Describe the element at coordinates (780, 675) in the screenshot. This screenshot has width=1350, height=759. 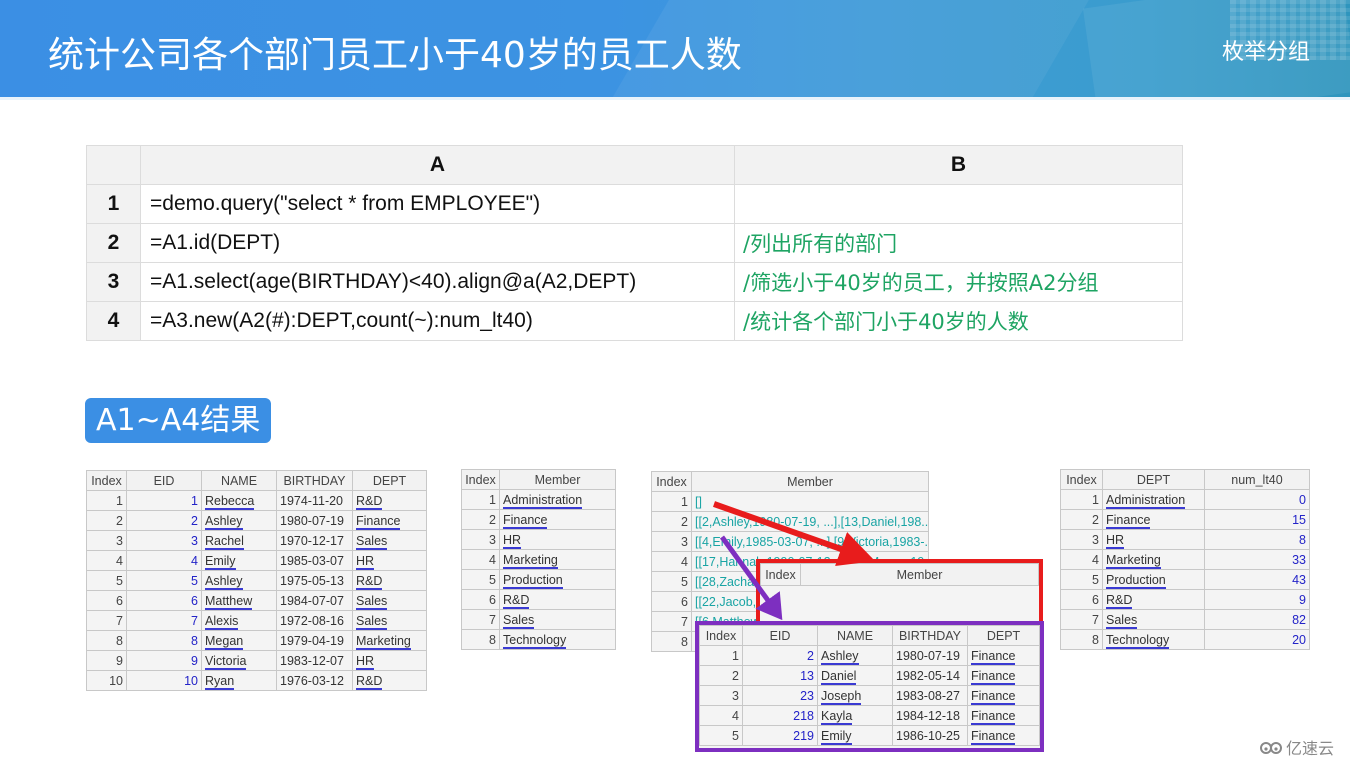
I see `eid-cell: 13` at that location.